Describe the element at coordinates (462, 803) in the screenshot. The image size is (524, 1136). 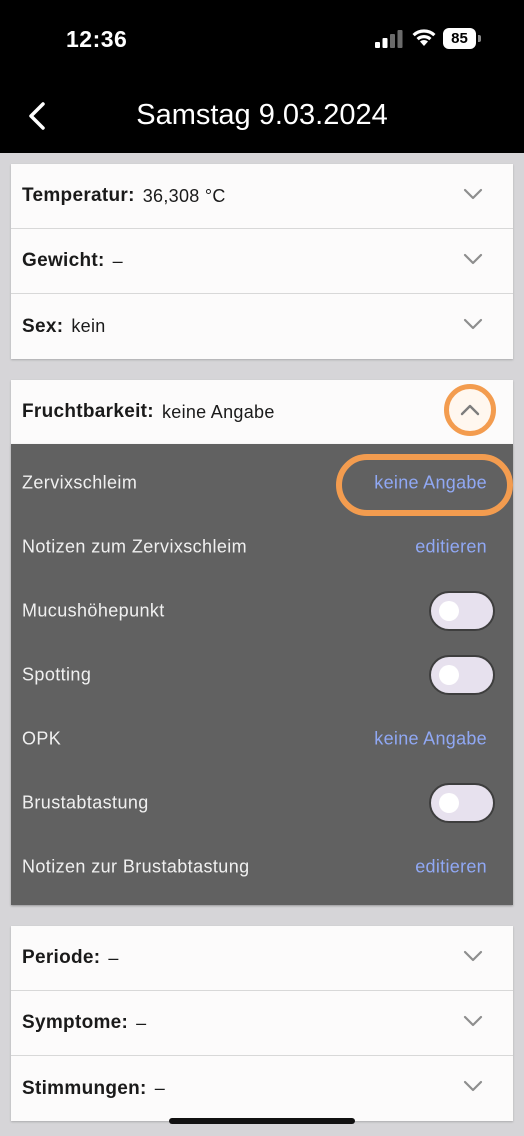
I see `breast-exam-toggle` at that location.